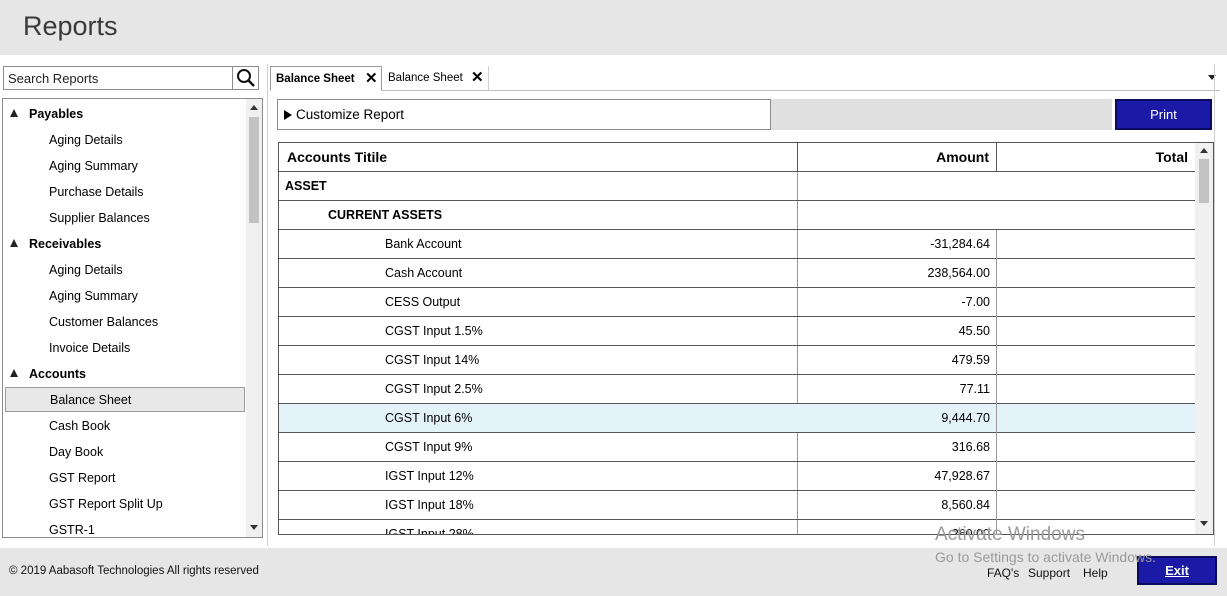 This screenshot has width=1227, height=596. Describe the element at coordinates (124, 426) in the screenshot. I see `tree-item-cash-book: Cash Book` at that location.